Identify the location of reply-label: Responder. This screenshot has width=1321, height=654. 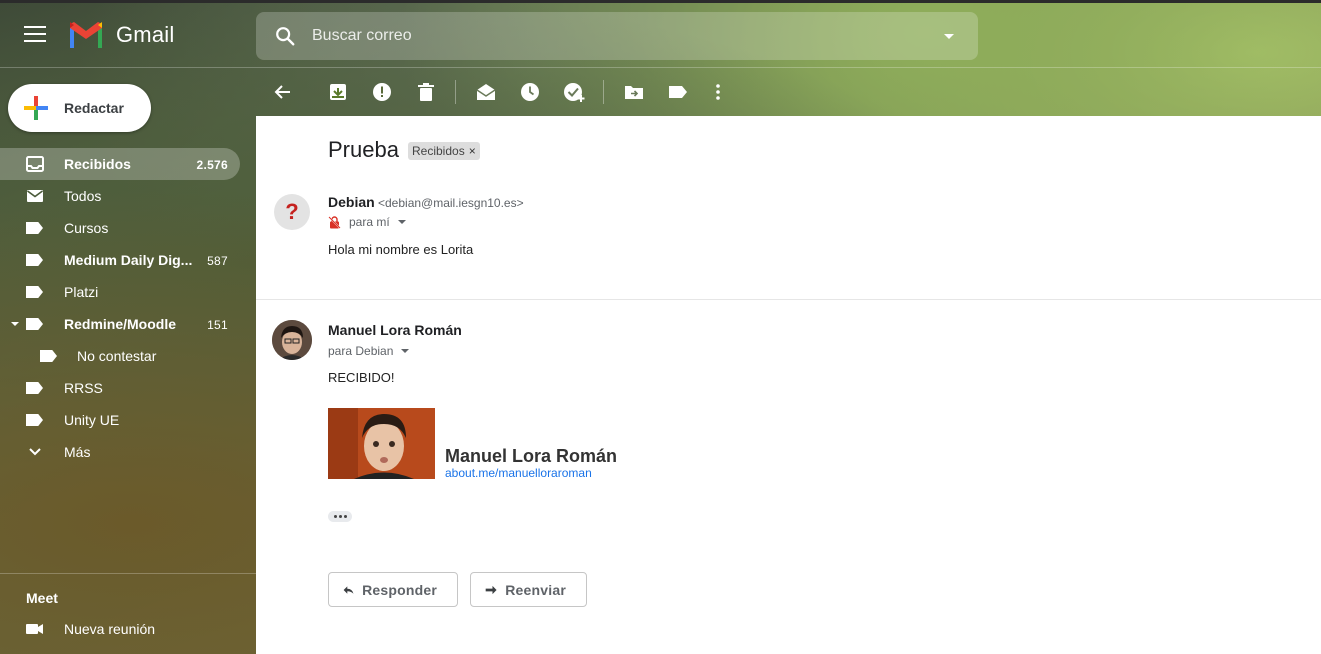
(399, 589).